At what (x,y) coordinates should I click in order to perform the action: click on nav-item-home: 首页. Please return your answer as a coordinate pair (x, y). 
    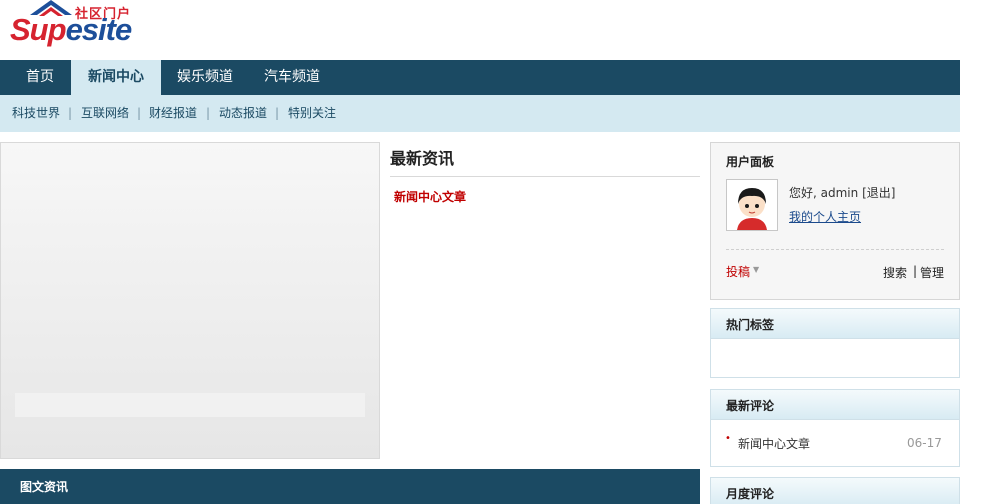
    Looking at the image, I should click on (40, 77).